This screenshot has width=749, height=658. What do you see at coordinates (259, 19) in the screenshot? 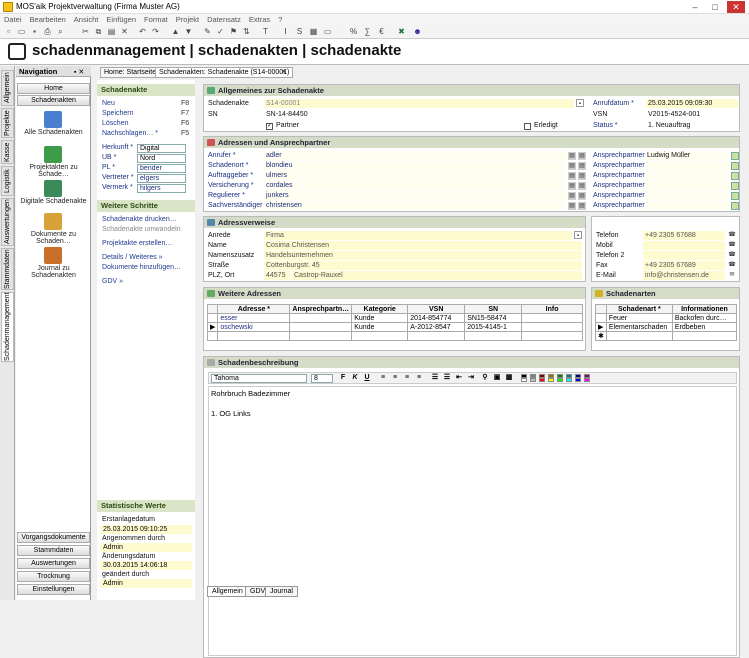
I see `menu-extras: Extras` at bounding box center [259, 19].